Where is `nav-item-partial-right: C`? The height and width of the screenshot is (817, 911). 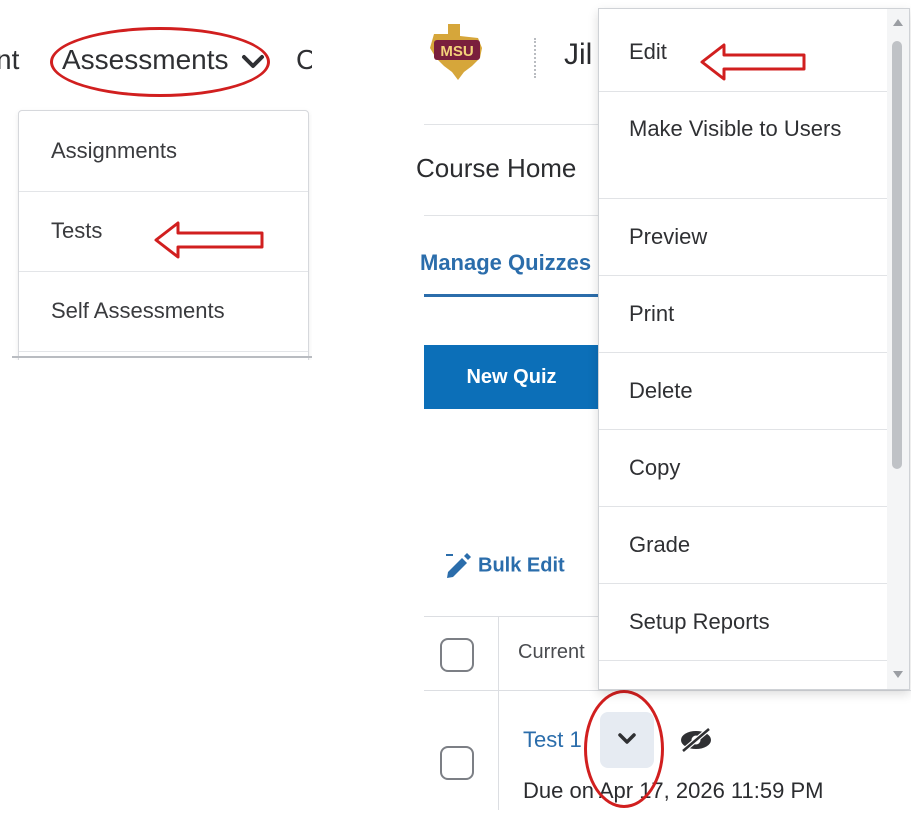
nav-item-partial-right: C is located at coordinates (304, 60).